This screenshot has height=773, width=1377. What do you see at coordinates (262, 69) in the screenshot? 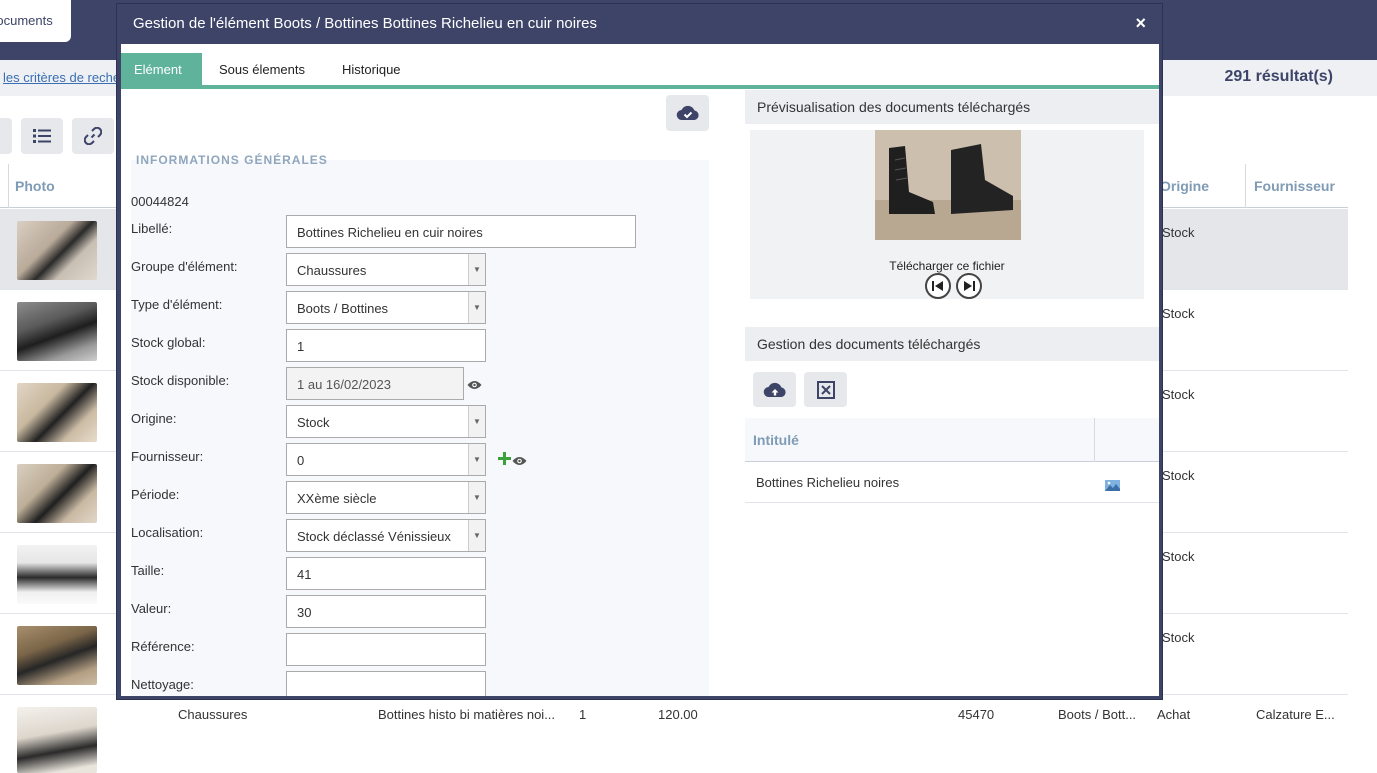
I see `tab-sous-elements: Sous élements` at bounding box center [262, 69].